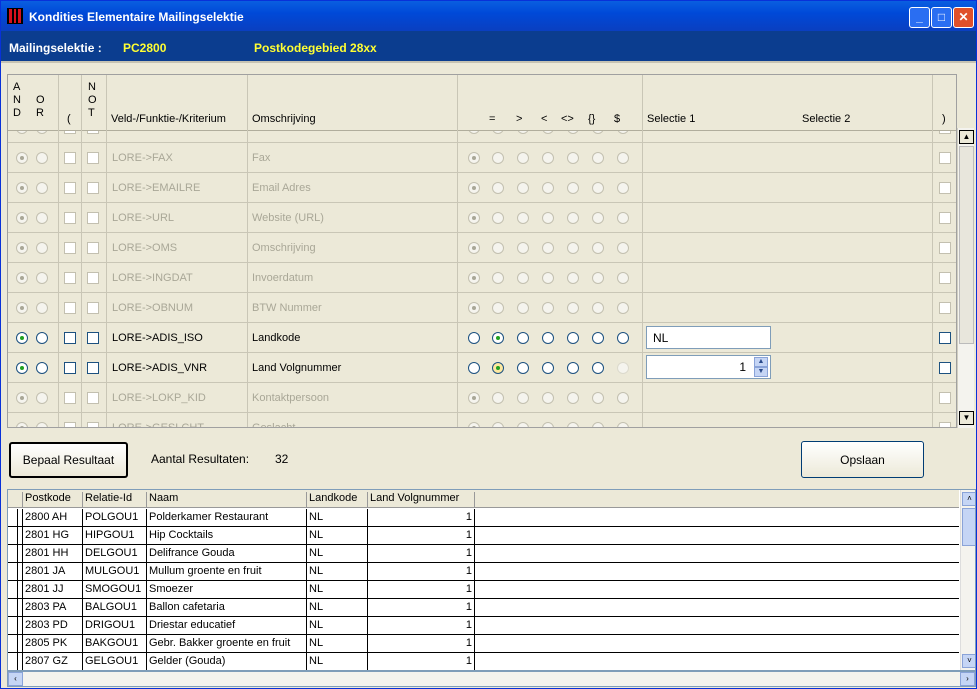 Image resolution: width=977 pixels, height=689 pixels. Describe the element at coordinates (482, 188) in the screenshot. I see `criteria-row: LORE->EMAILRE Email Adres` at that location.